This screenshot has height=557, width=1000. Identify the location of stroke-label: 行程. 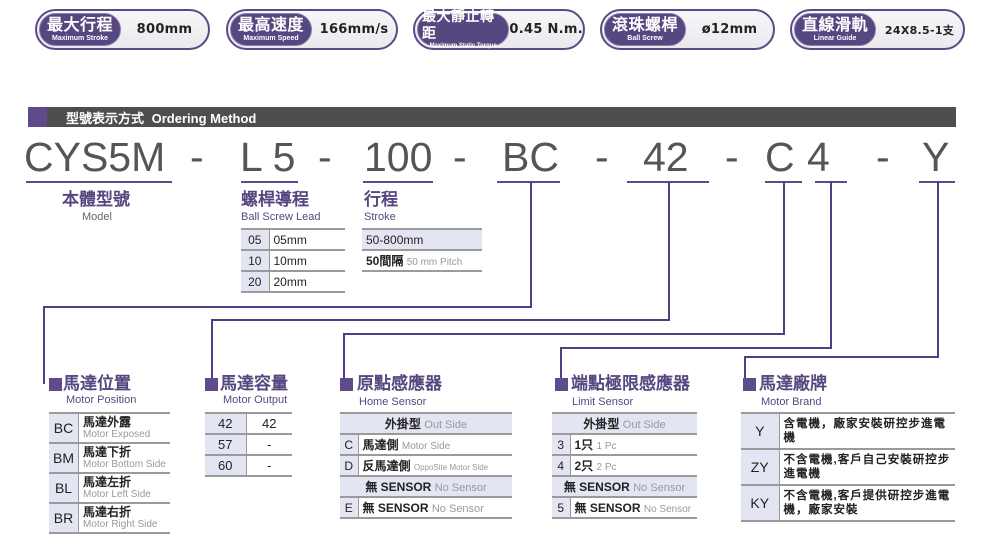
(381, 199).